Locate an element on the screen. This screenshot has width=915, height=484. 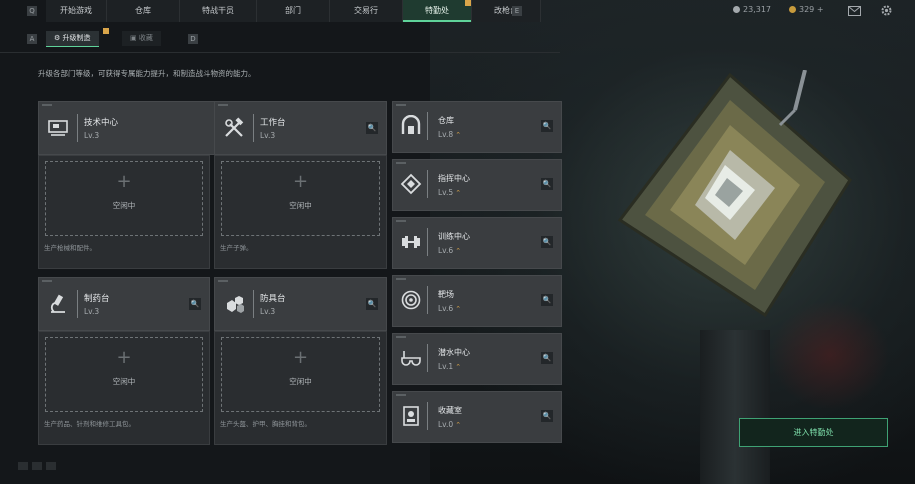
workshop-card-workbench: 工作台 Lv.3 🔍 is located at coordinates (300, 128).